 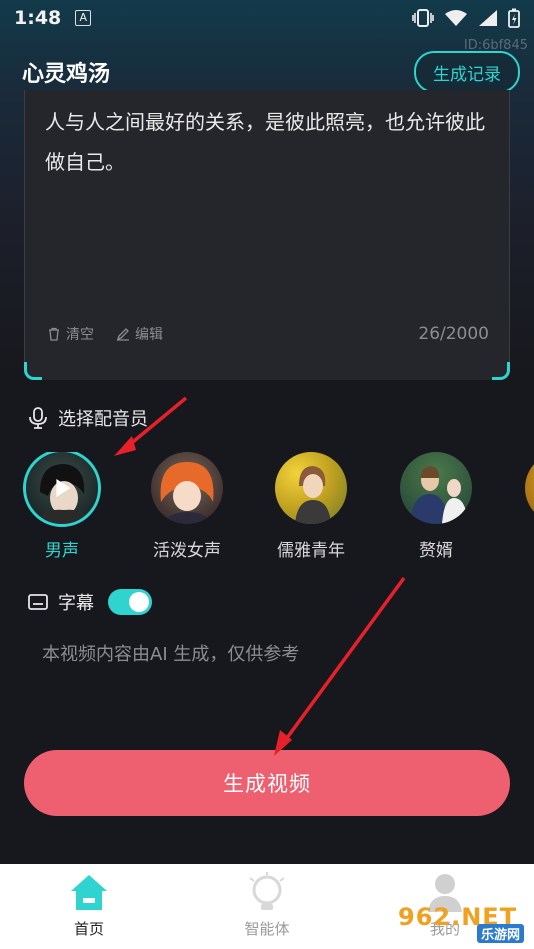 What do you see at coordinates (187, 551) in the screenshot?
I see `voice-name: 活泼女声` at bounding box center [187, 551].